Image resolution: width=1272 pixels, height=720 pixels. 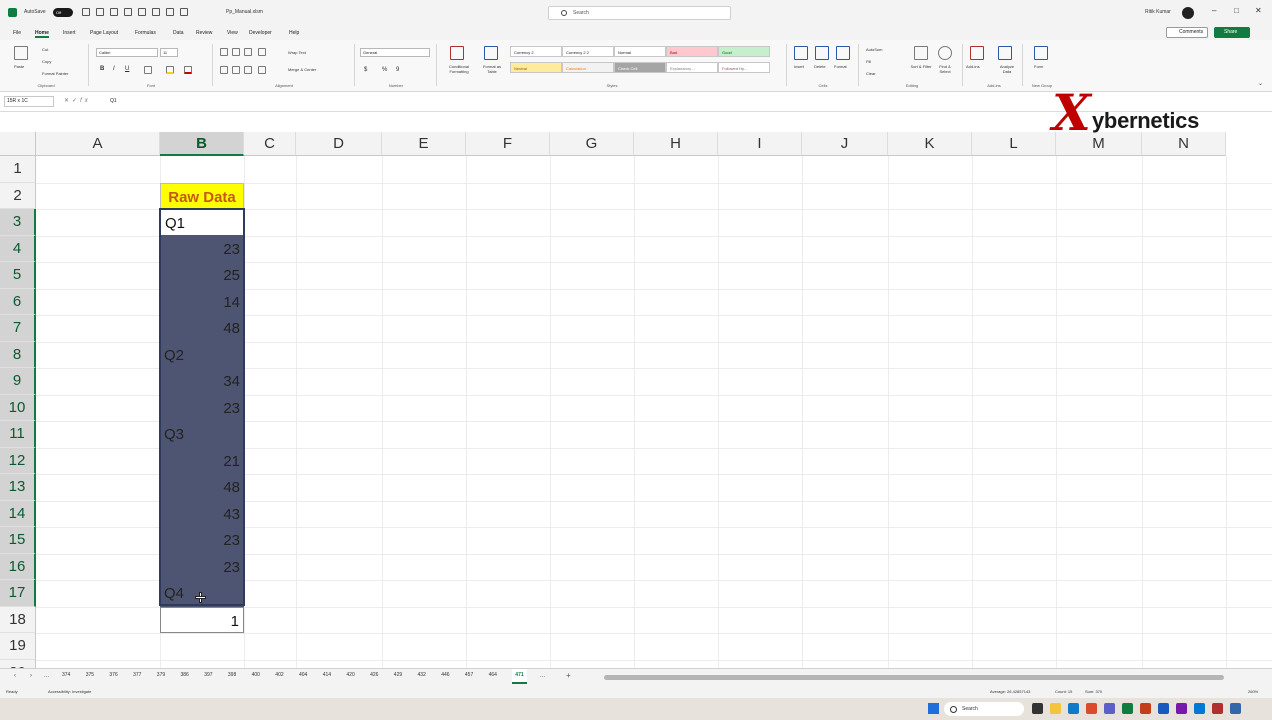 What do you see at coordinates (459, 69) in the screenshot?
I see `conditional-formatting-label: Conditional Formatting` at bounding box center [459, 69].